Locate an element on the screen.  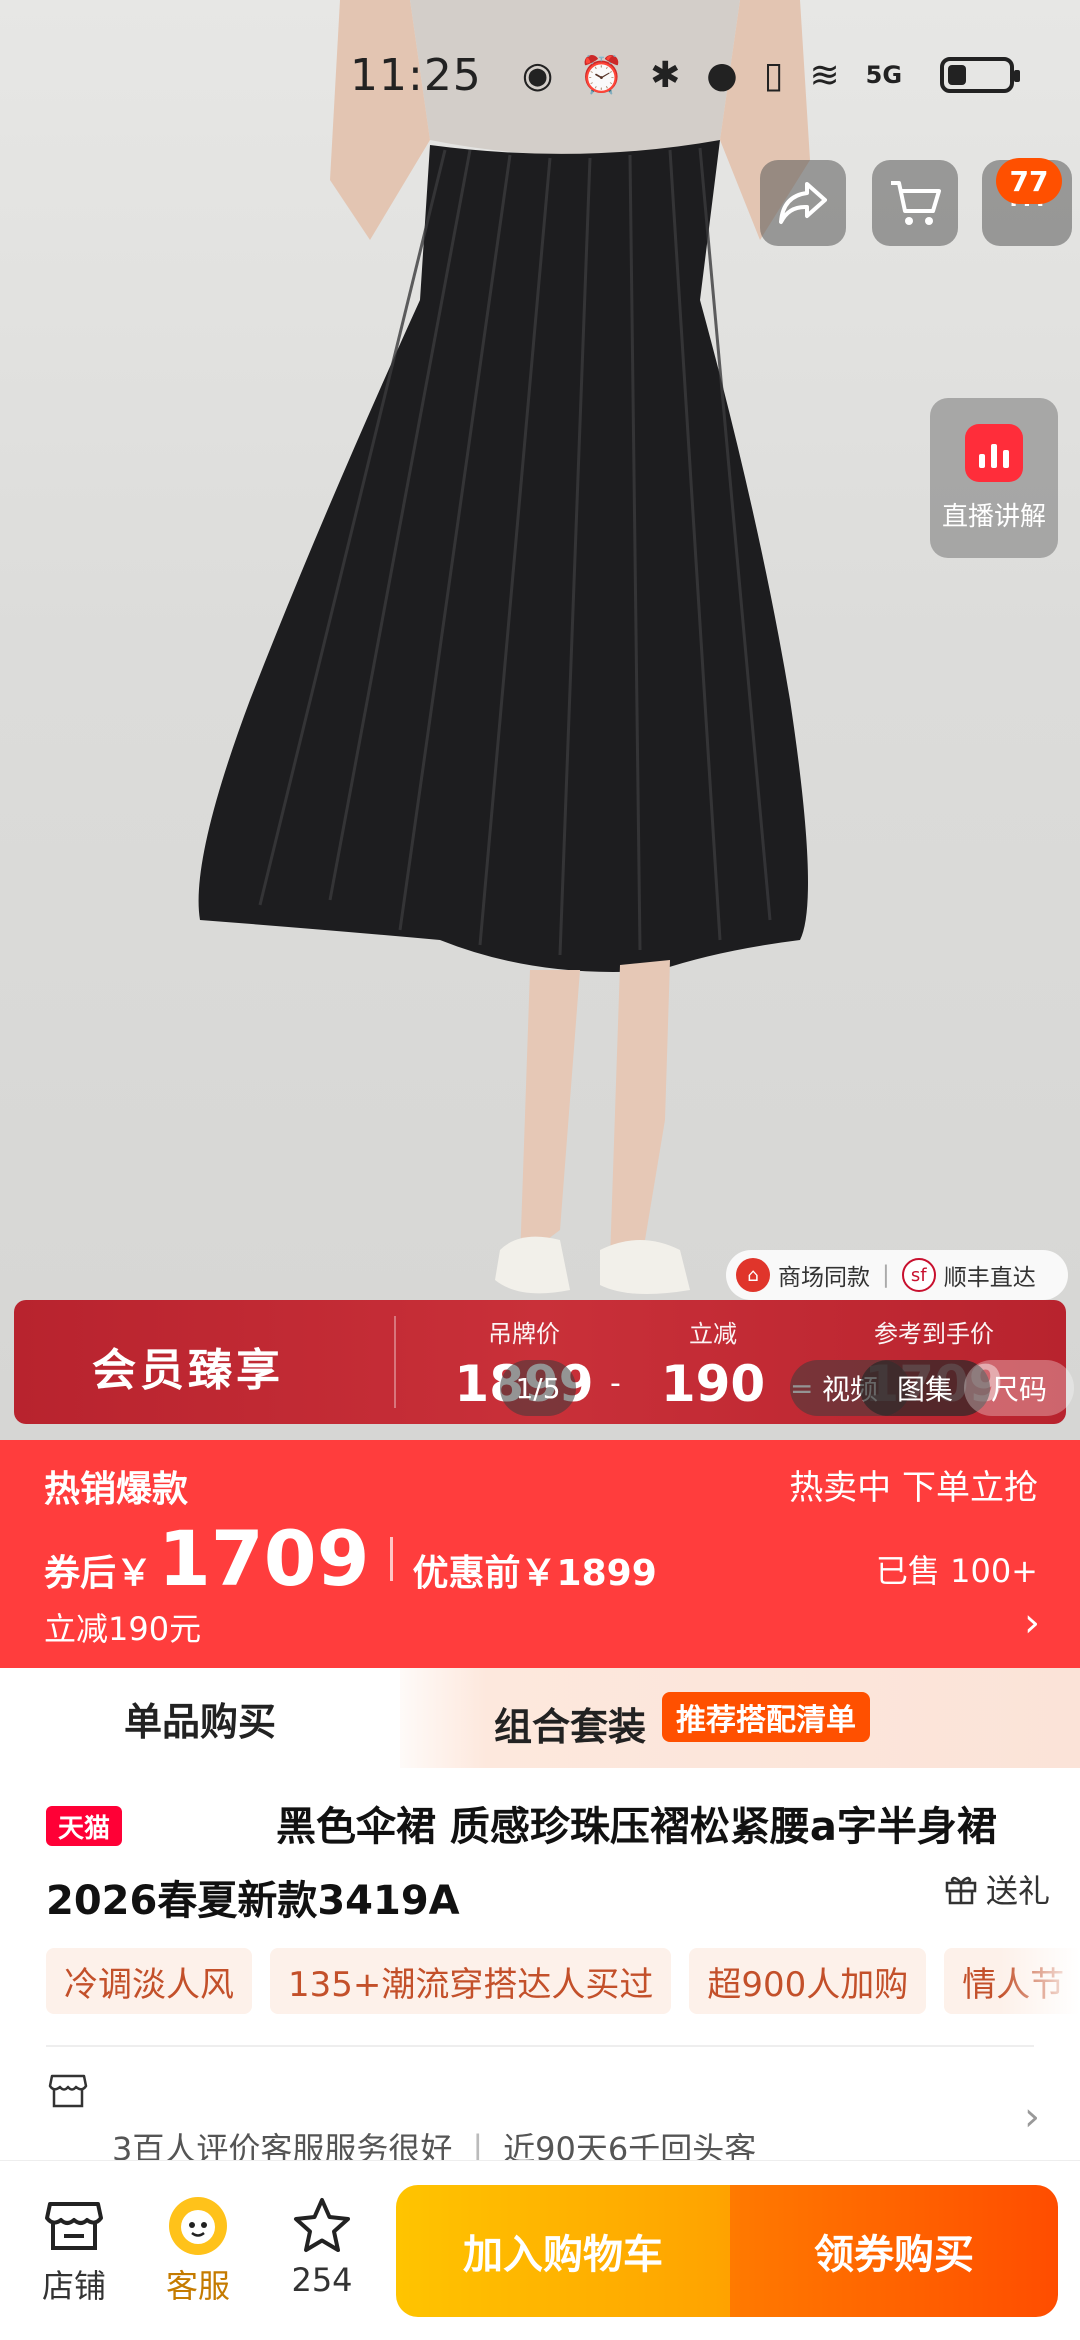
customer-service-button: 客服 is located at coordinates (198, 2249).